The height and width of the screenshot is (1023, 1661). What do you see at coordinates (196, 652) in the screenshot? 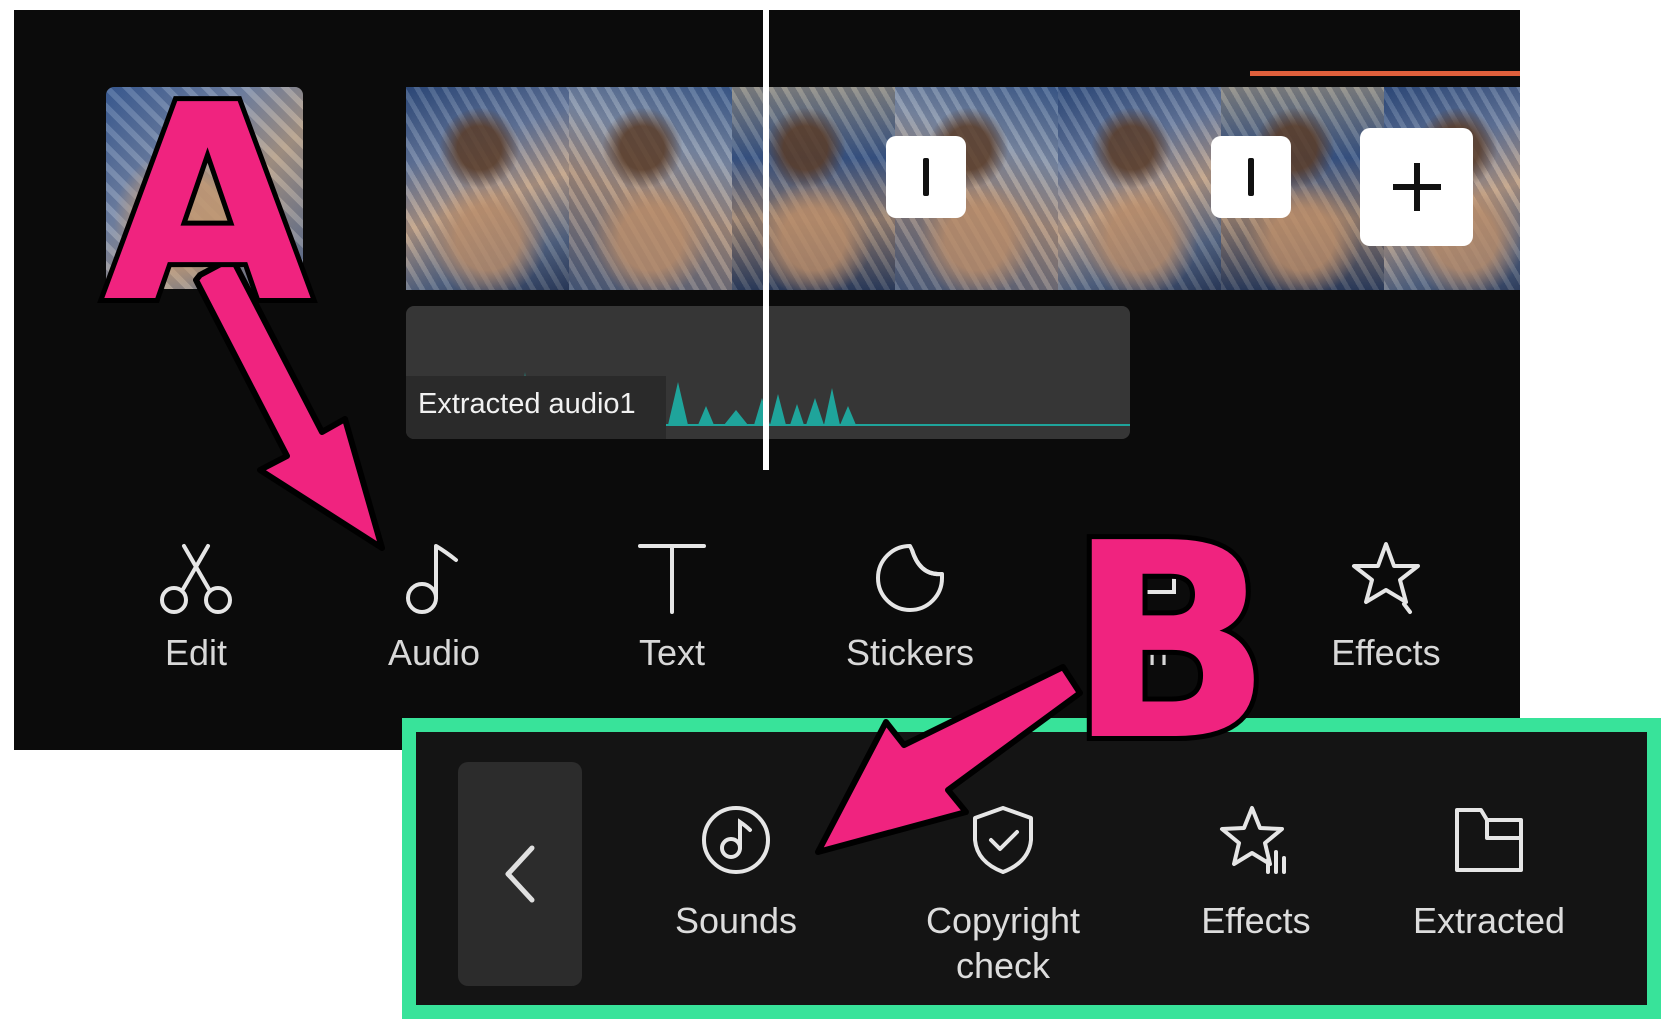
I see `toolbar-label: Edit` at bounding box center [196, 652].